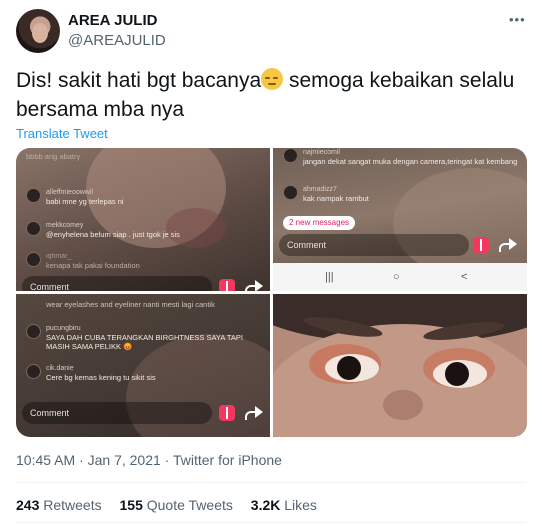  I want to click on user-handle: @AREAJULID, so click(117, 40).